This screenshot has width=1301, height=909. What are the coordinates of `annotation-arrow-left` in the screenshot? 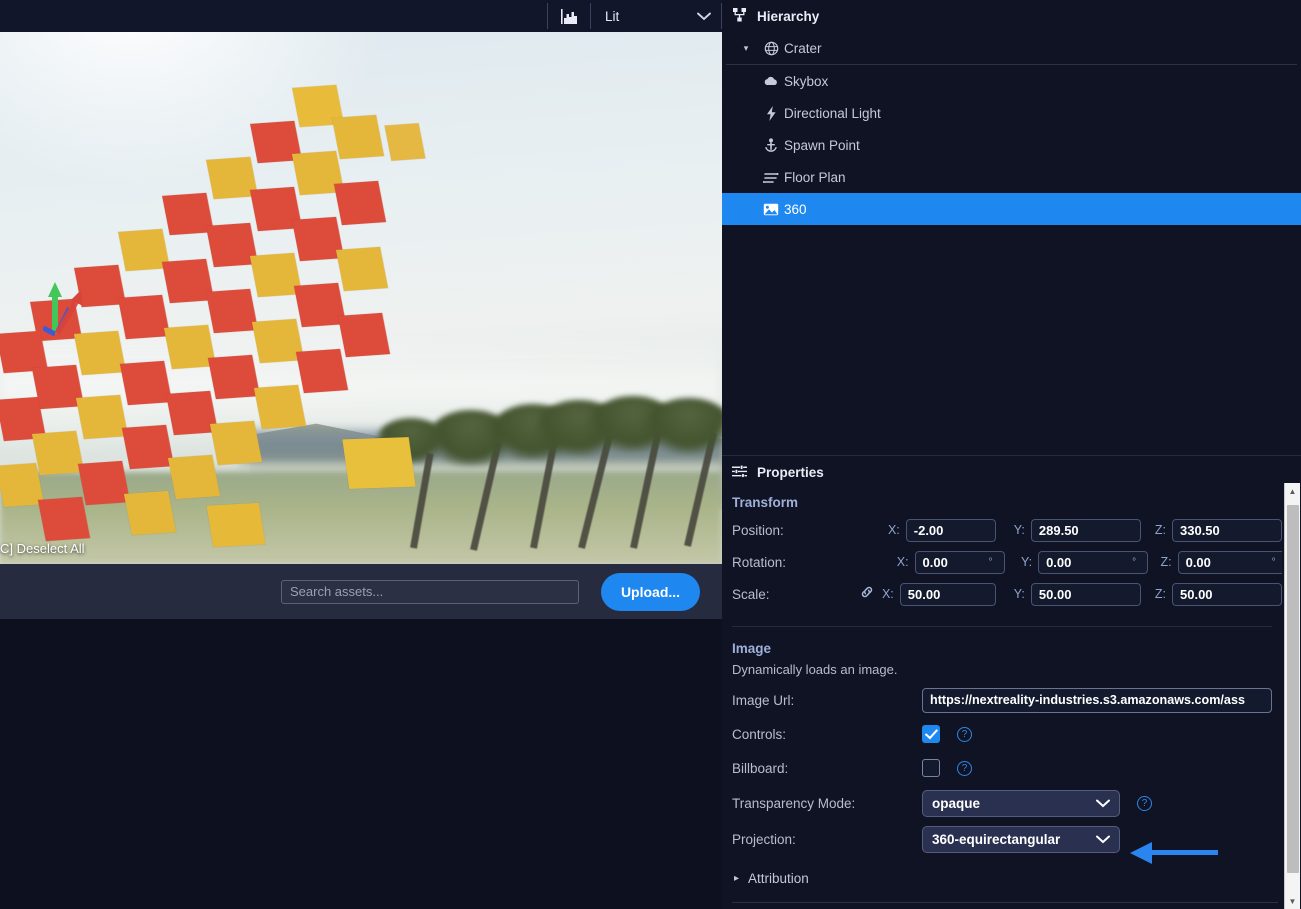 It's located at (1174, 855).